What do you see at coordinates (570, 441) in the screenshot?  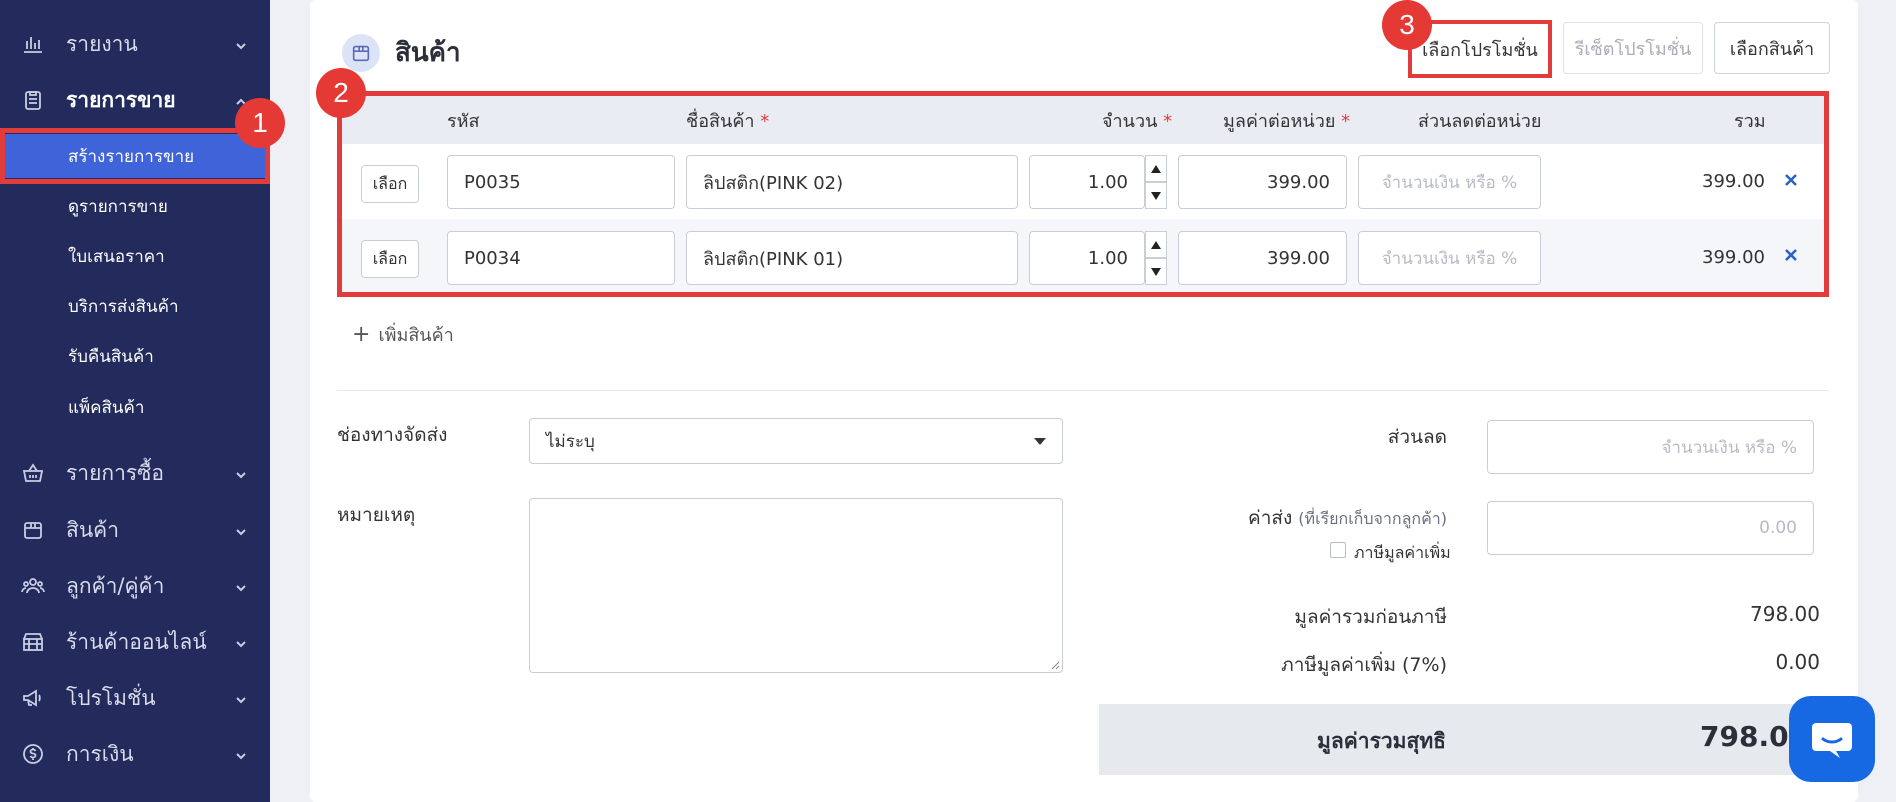 I see `shipping-channel-value: ไม่ระบุ` at bounding box center [570, 441].